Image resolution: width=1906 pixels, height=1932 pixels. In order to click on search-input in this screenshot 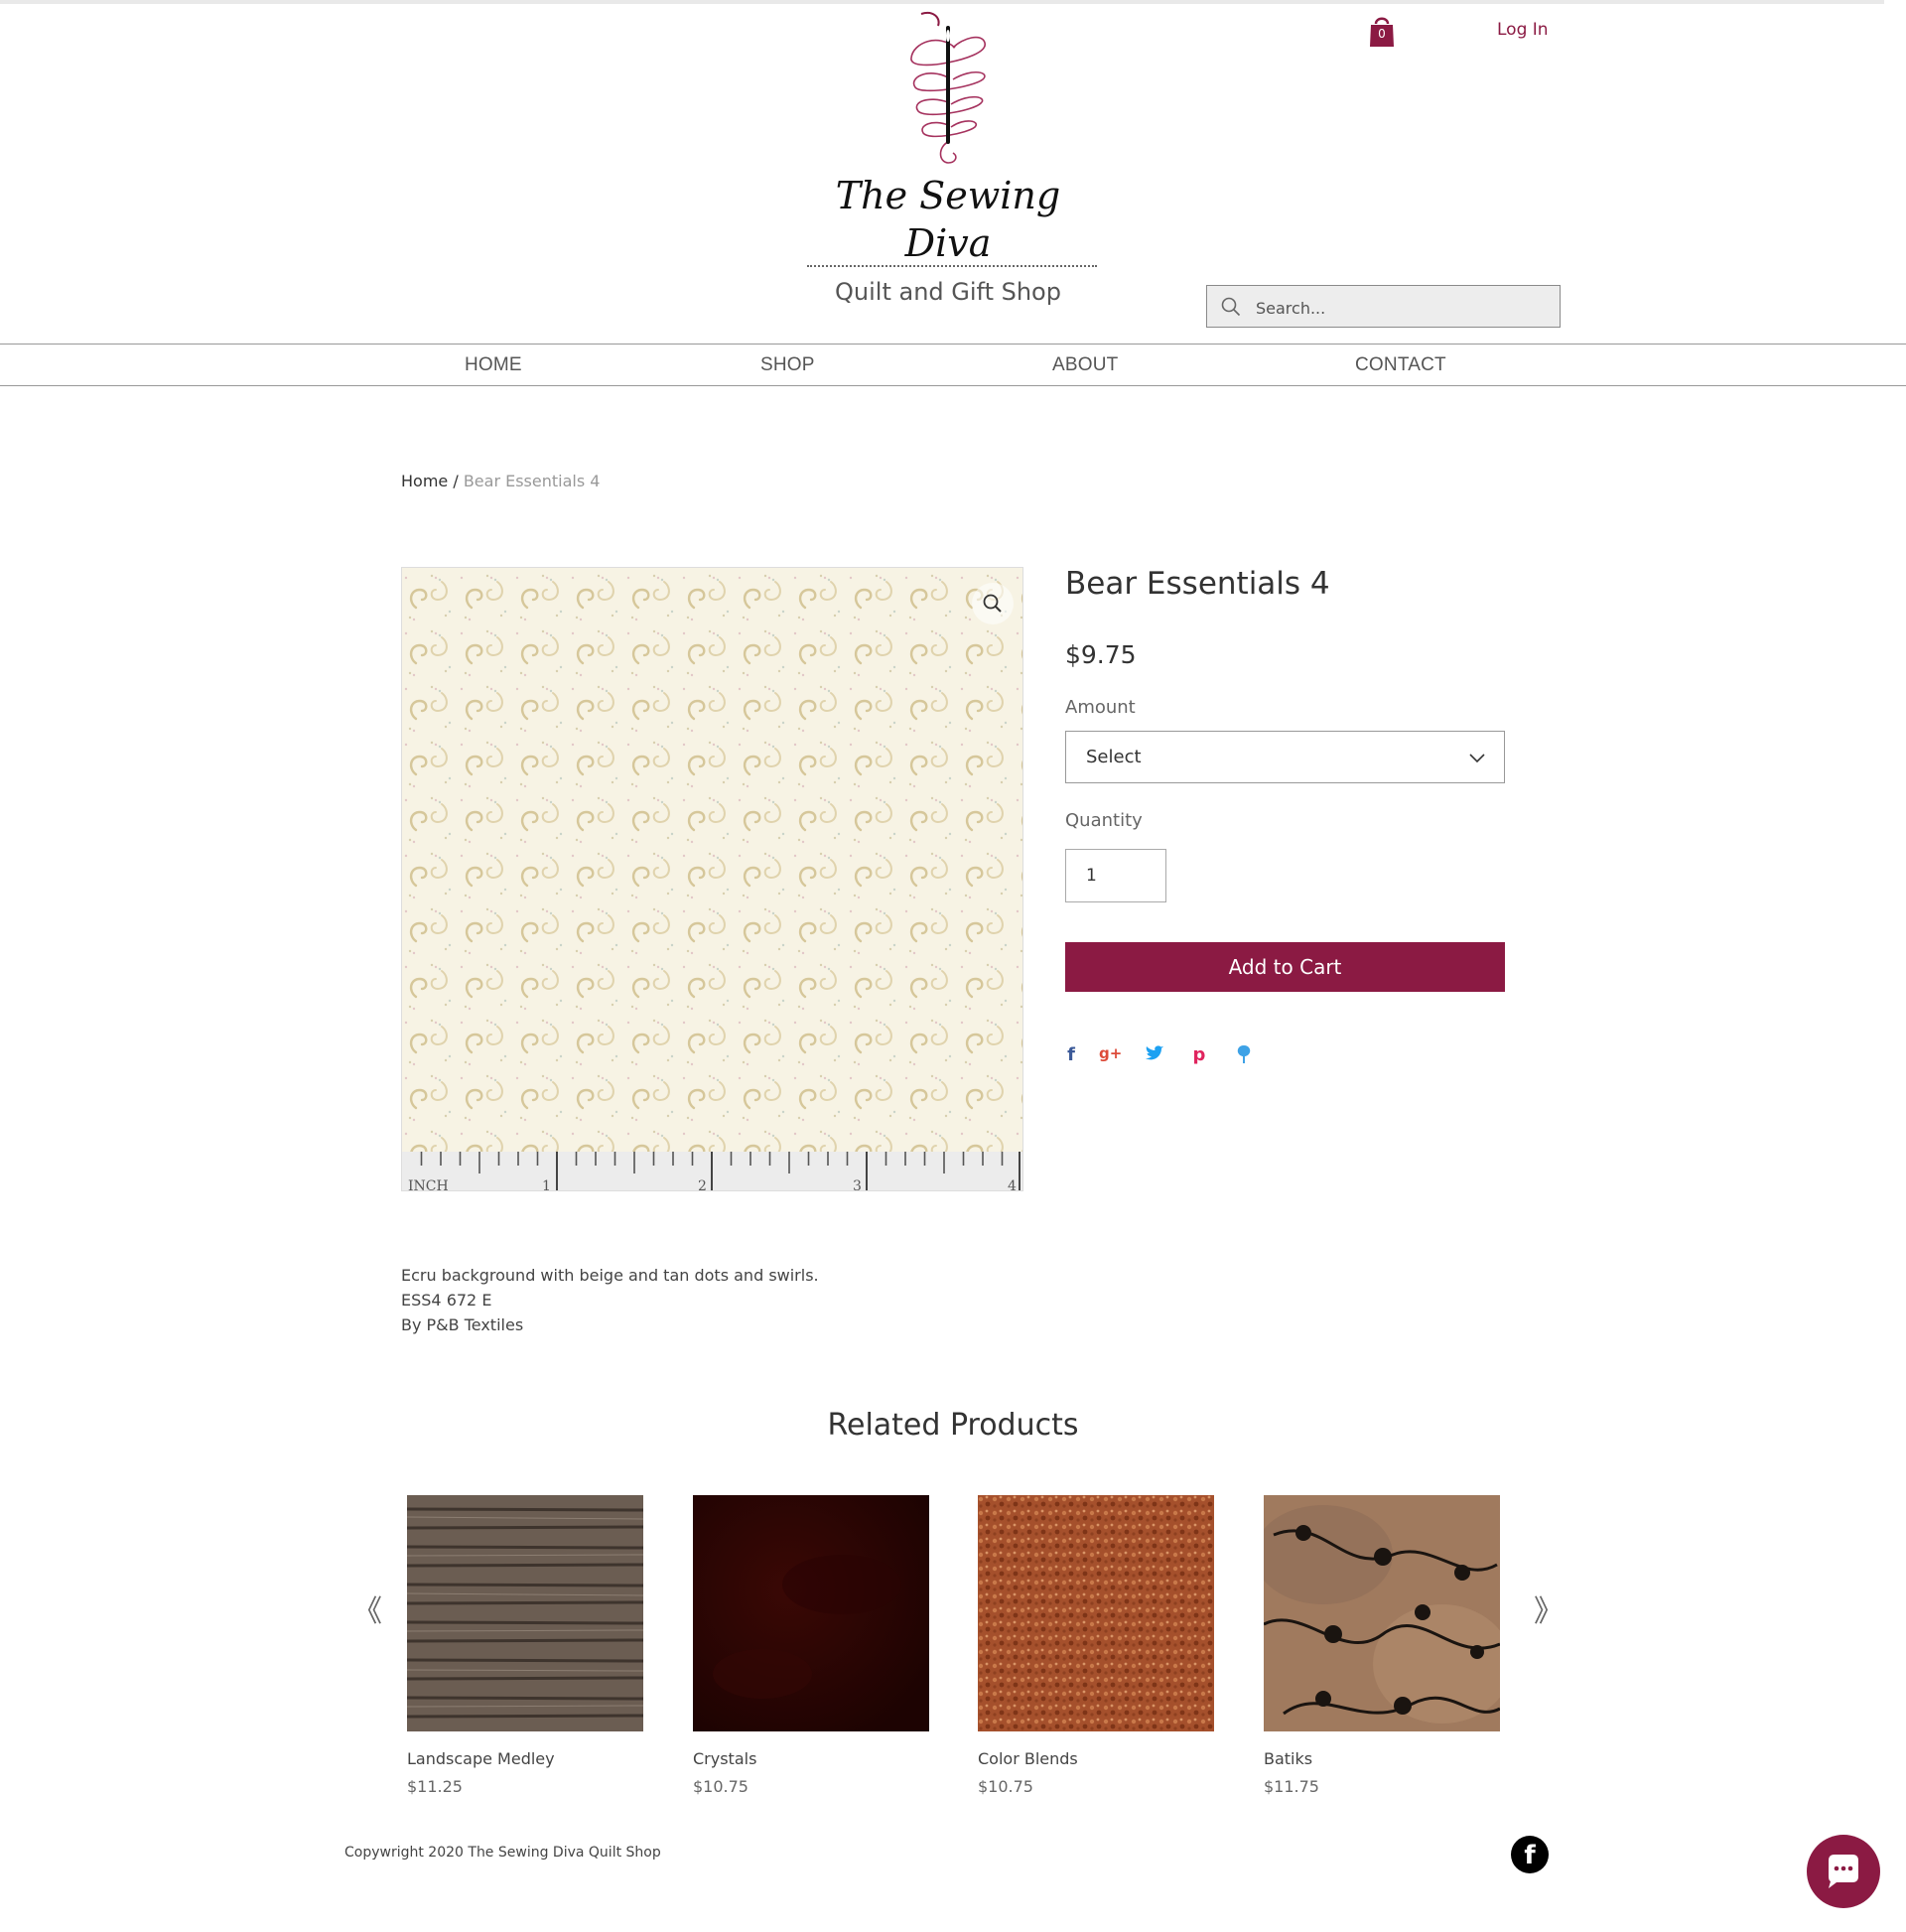, I will do `click(1400, 308)`.